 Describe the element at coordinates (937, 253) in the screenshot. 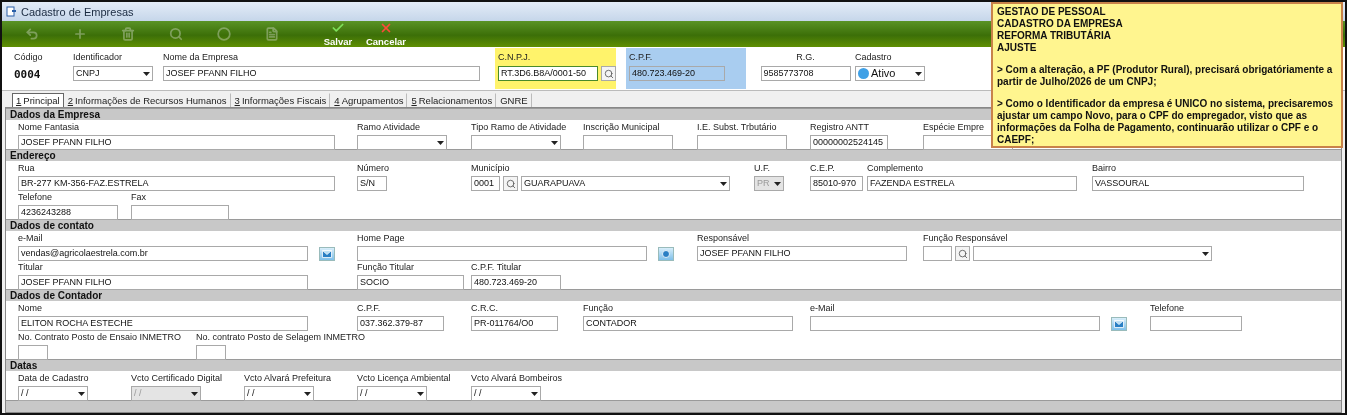

I see `code-field` at that location.